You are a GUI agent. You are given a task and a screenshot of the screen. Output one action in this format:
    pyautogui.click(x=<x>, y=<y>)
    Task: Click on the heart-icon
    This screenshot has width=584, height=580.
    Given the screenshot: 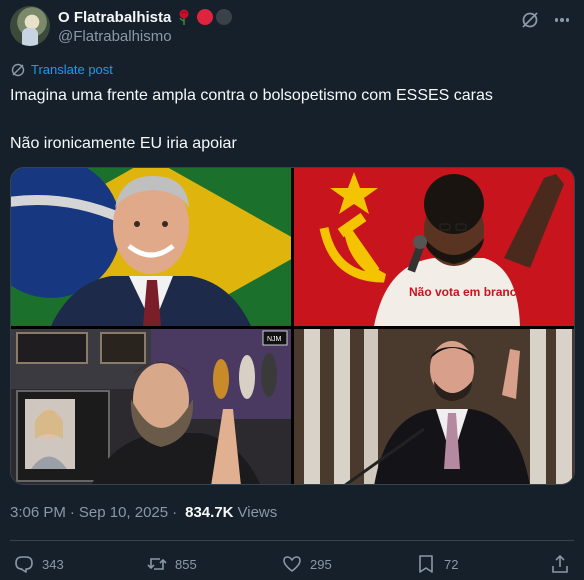 What is the action you would take?
    pyautogui.click(x=292, y=564)
    